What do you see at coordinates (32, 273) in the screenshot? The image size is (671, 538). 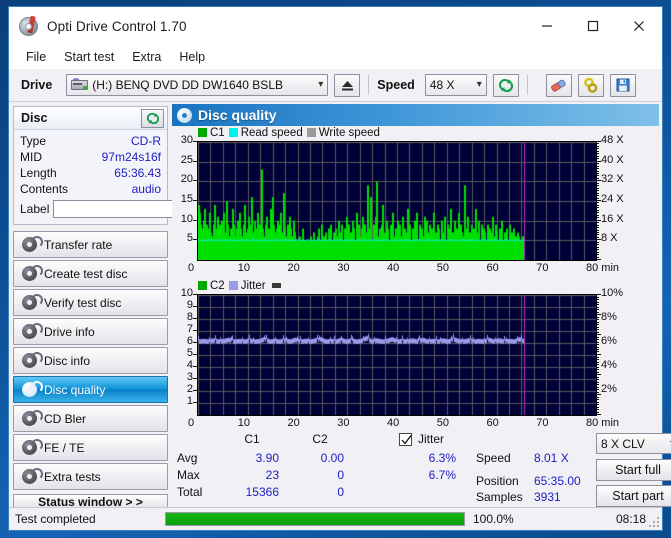 I see `disc-icon` at bounding box center [32, 273].